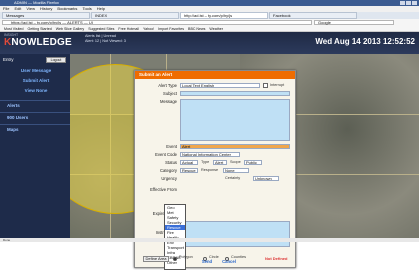 The width and height of the screenshot is (419, 270). What do you see at coordinates (235, 120) in the screenshot?
I see `message-textarea` at bounding box center [235, 120].